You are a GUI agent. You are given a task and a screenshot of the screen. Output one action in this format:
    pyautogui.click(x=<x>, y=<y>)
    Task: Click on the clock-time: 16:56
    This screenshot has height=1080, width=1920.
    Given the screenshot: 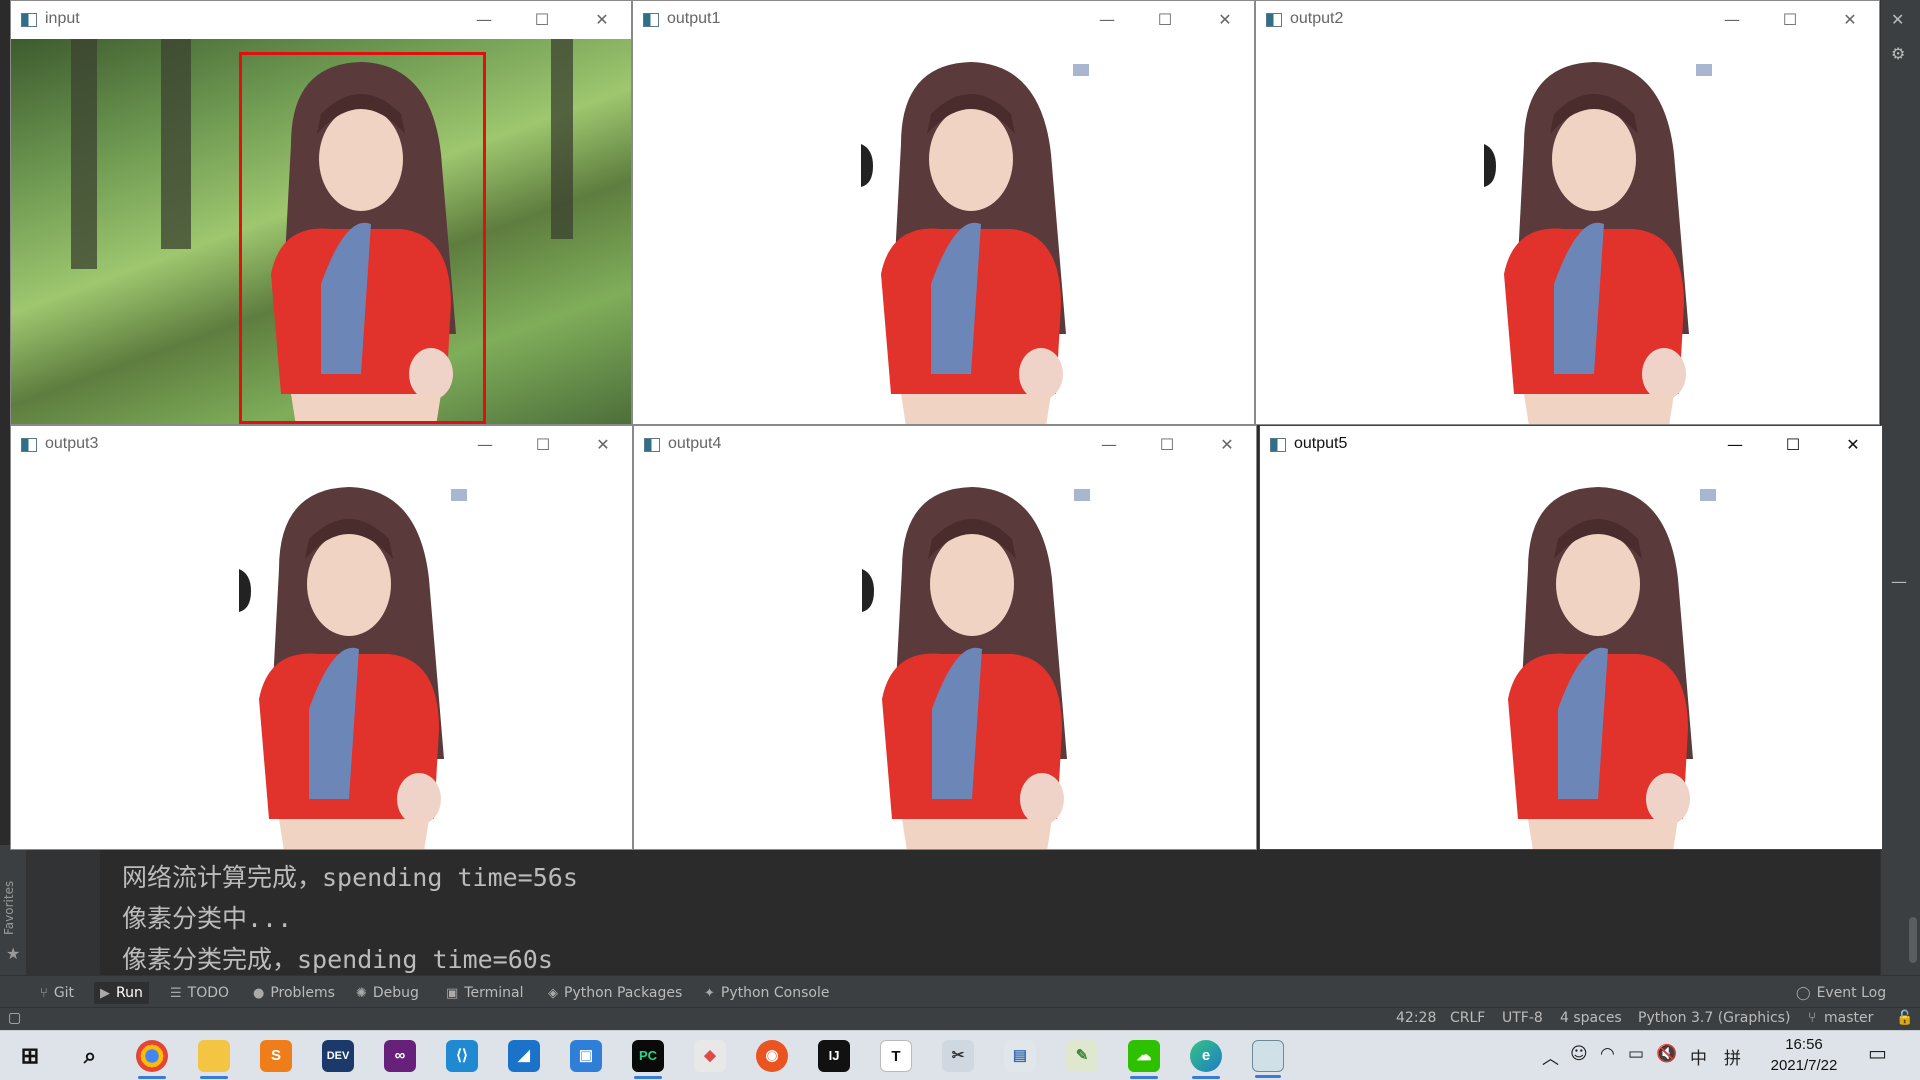 What is the action you would take?
    pyautogui.click(x=1804, y=1044)
    